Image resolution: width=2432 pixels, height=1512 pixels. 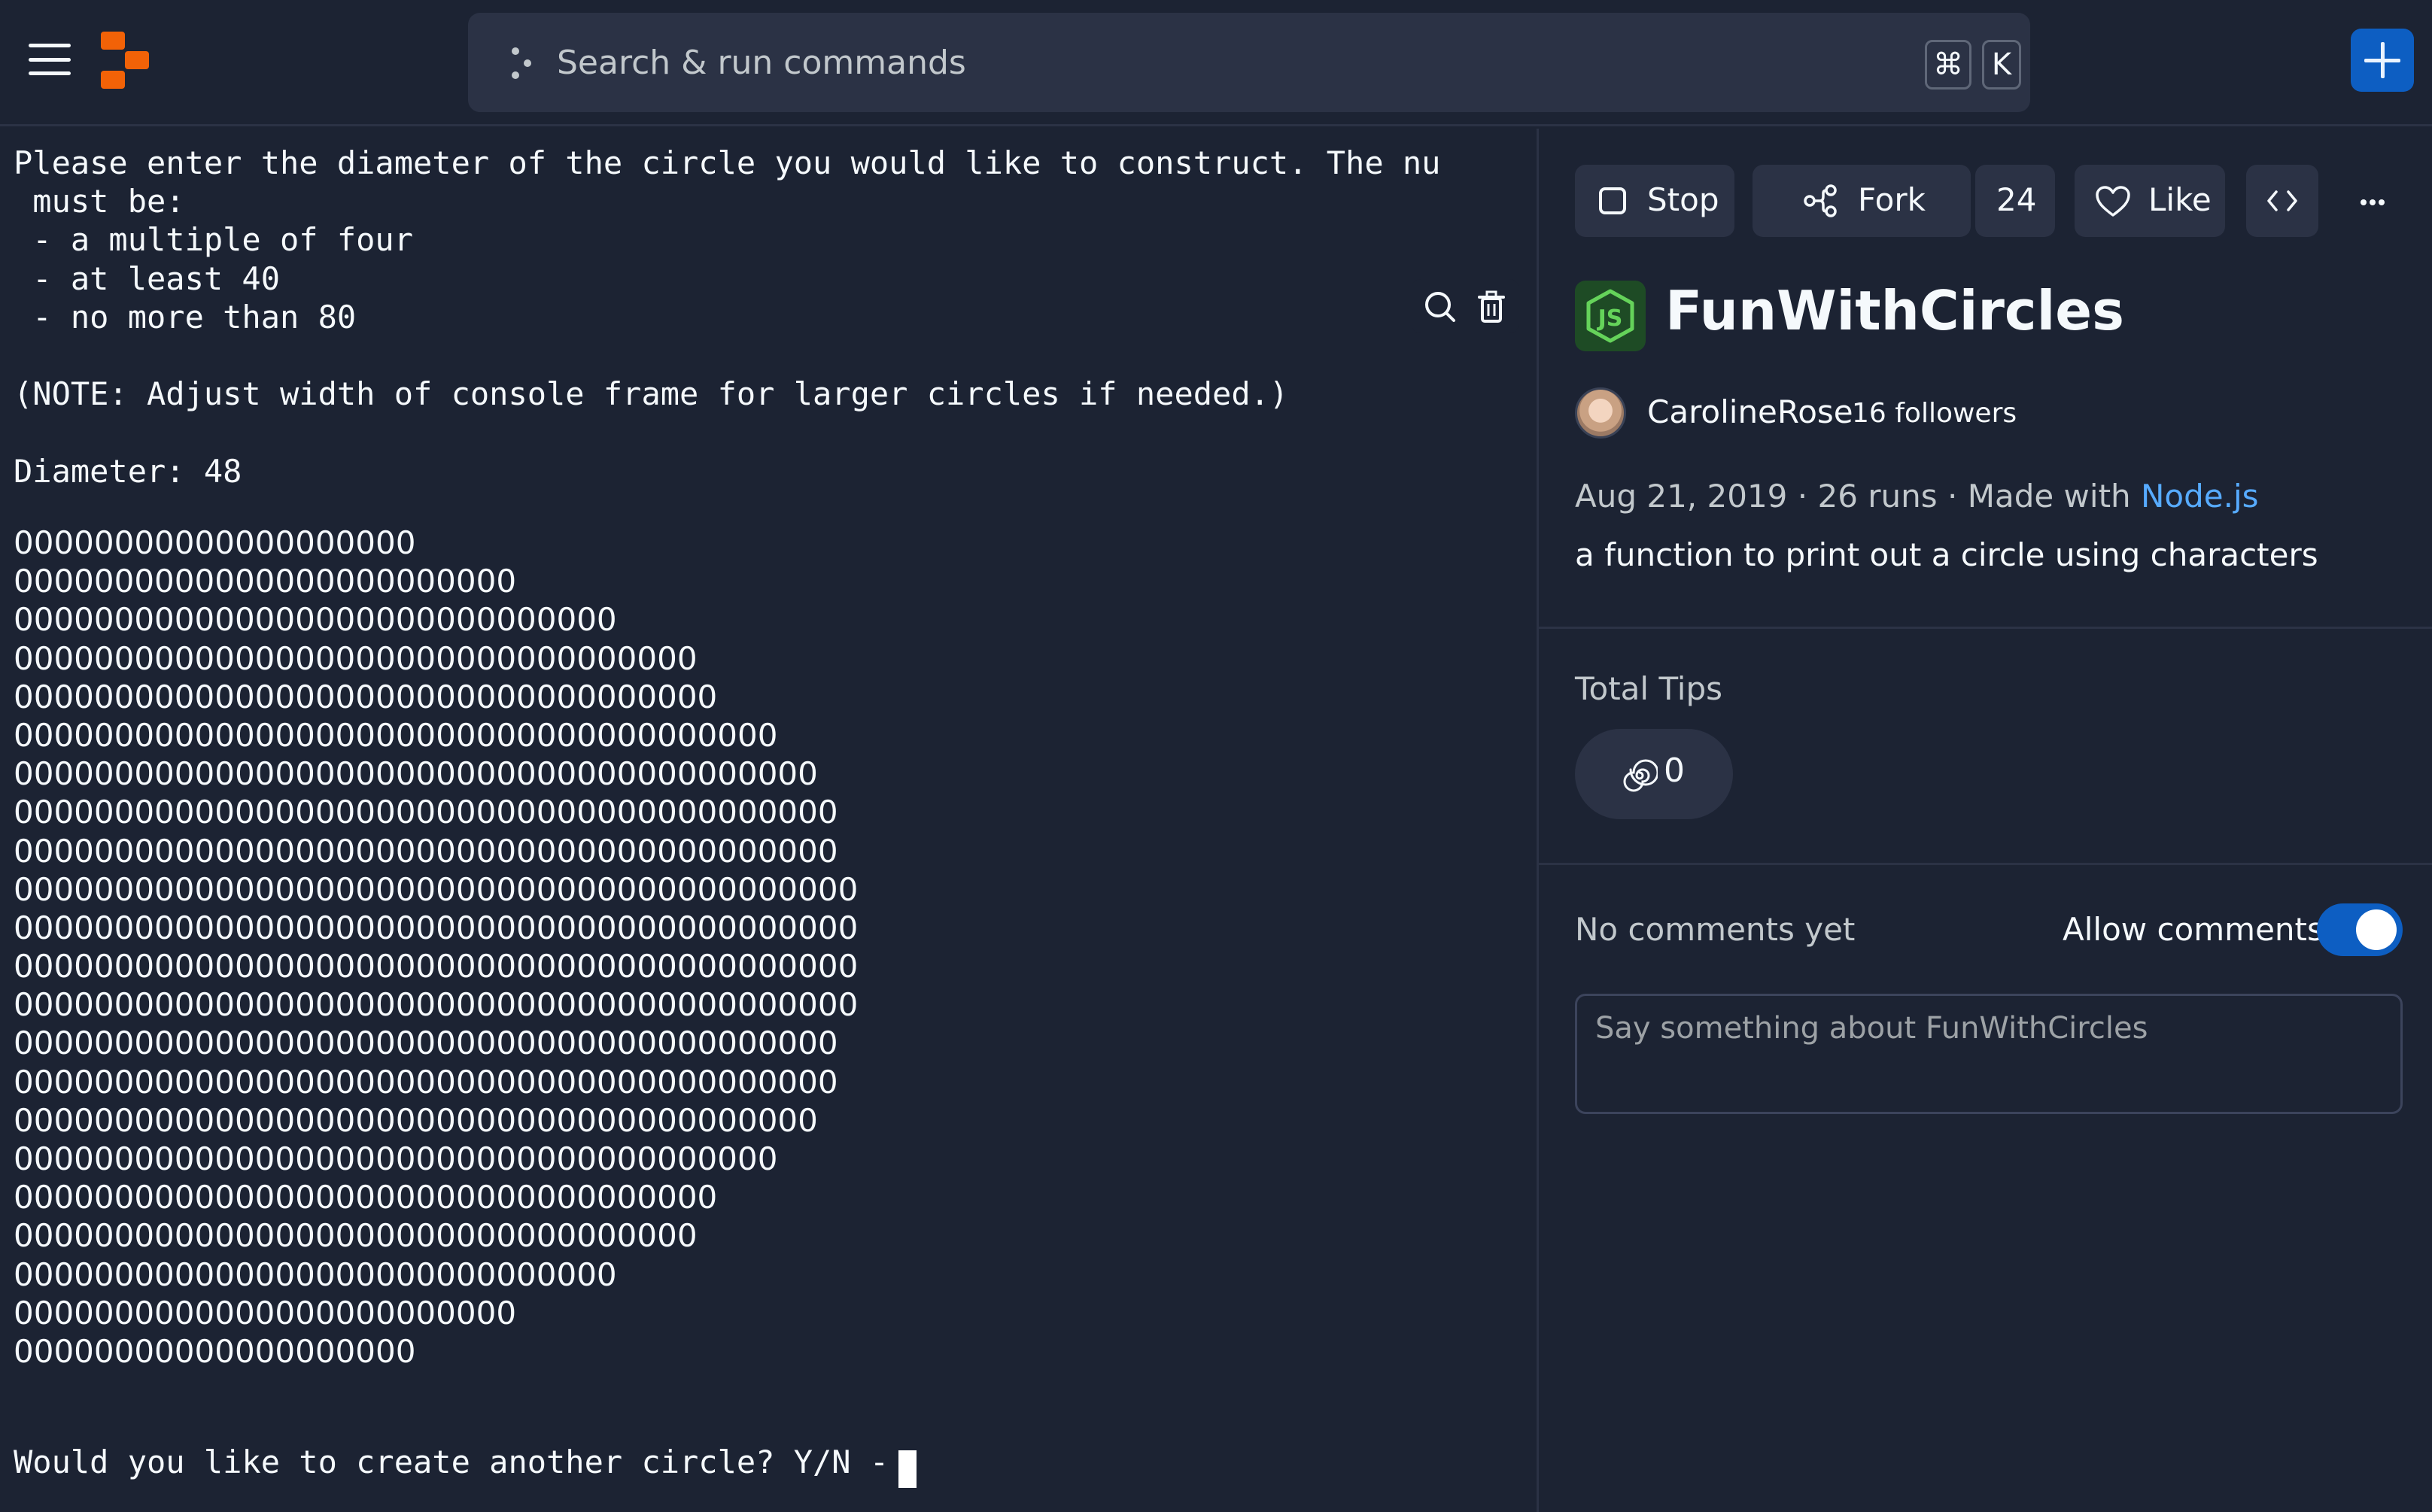 I want to click on tip-button: 0, so click(x=1654, y=774).